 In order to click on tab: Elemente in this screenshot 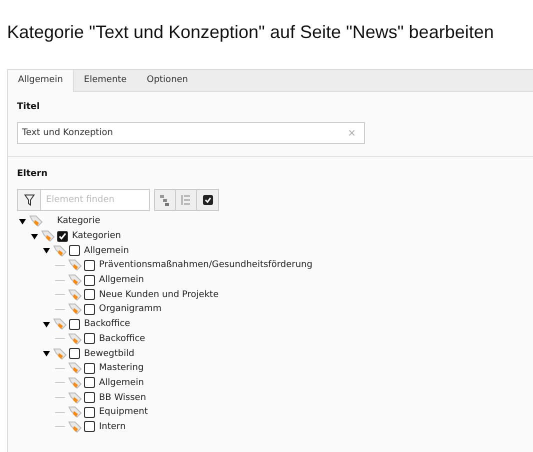, I will do `click(105, 80)`.